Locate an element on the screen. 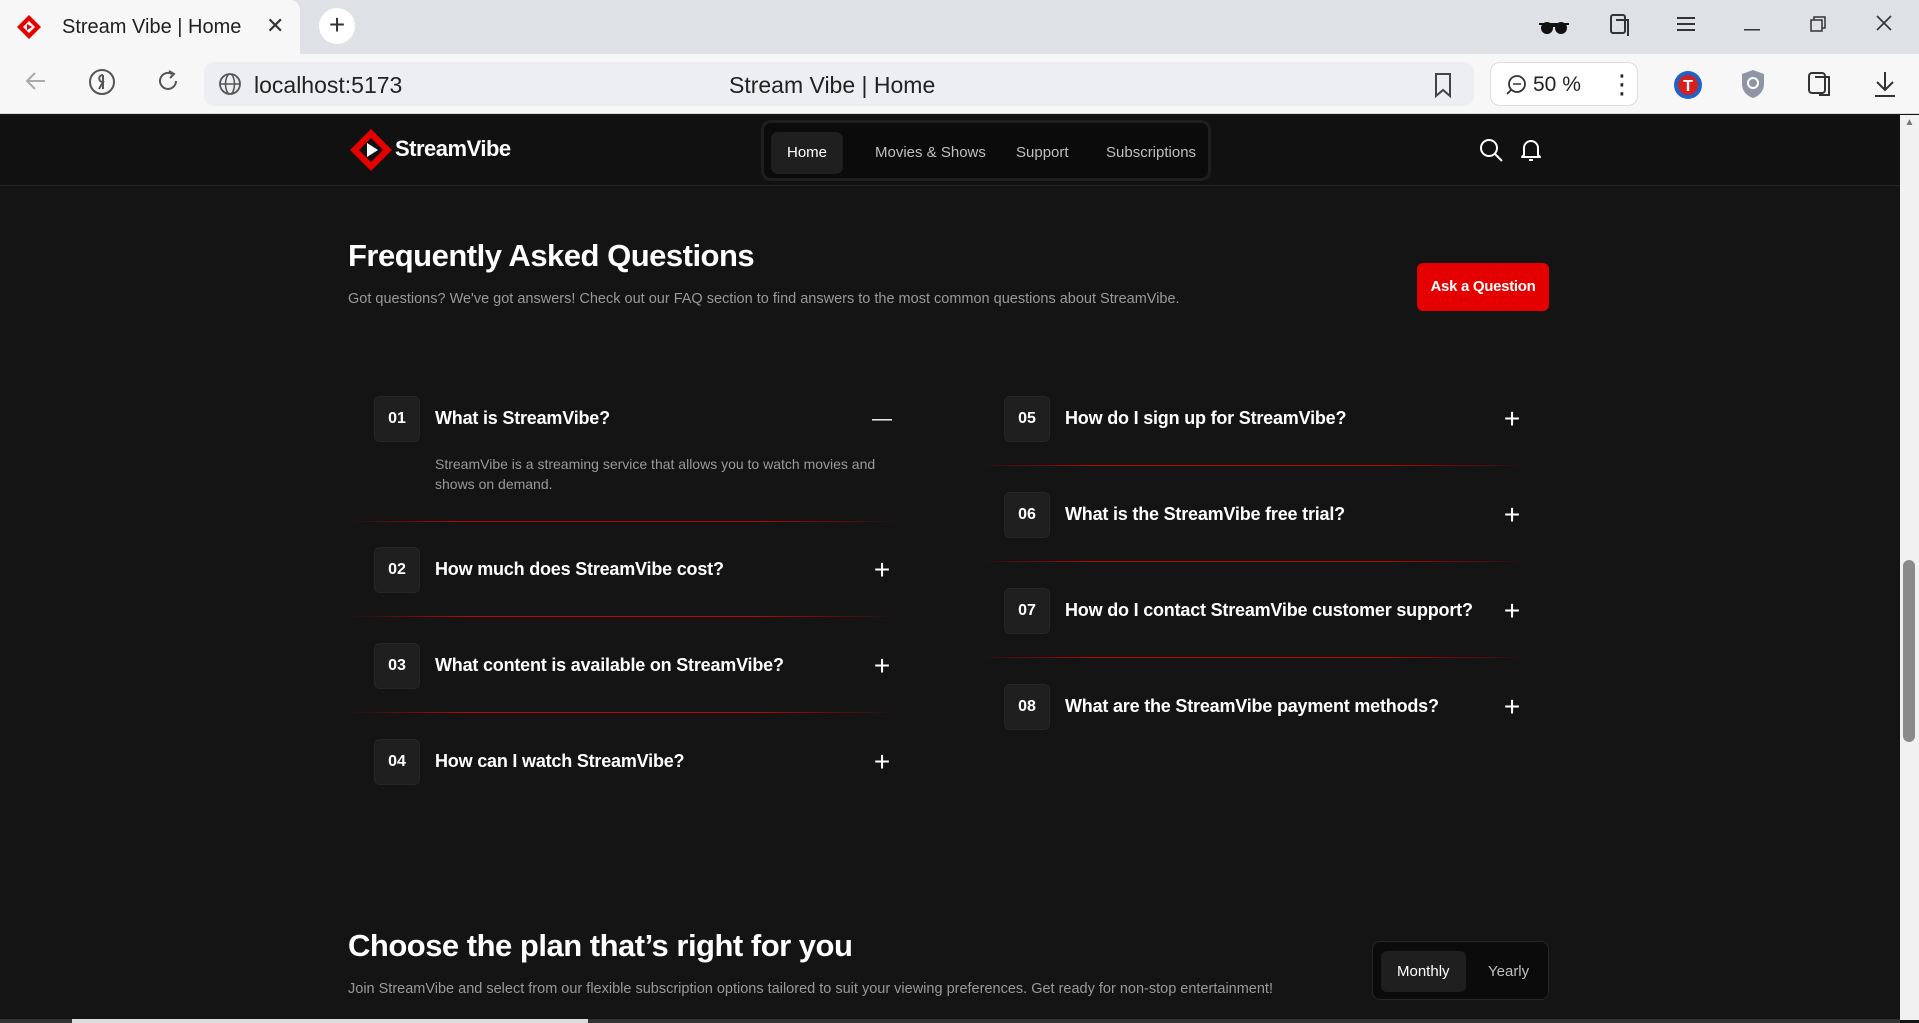  address-page-title: Stream Vibe | Home is located at coordinates (832, 85).